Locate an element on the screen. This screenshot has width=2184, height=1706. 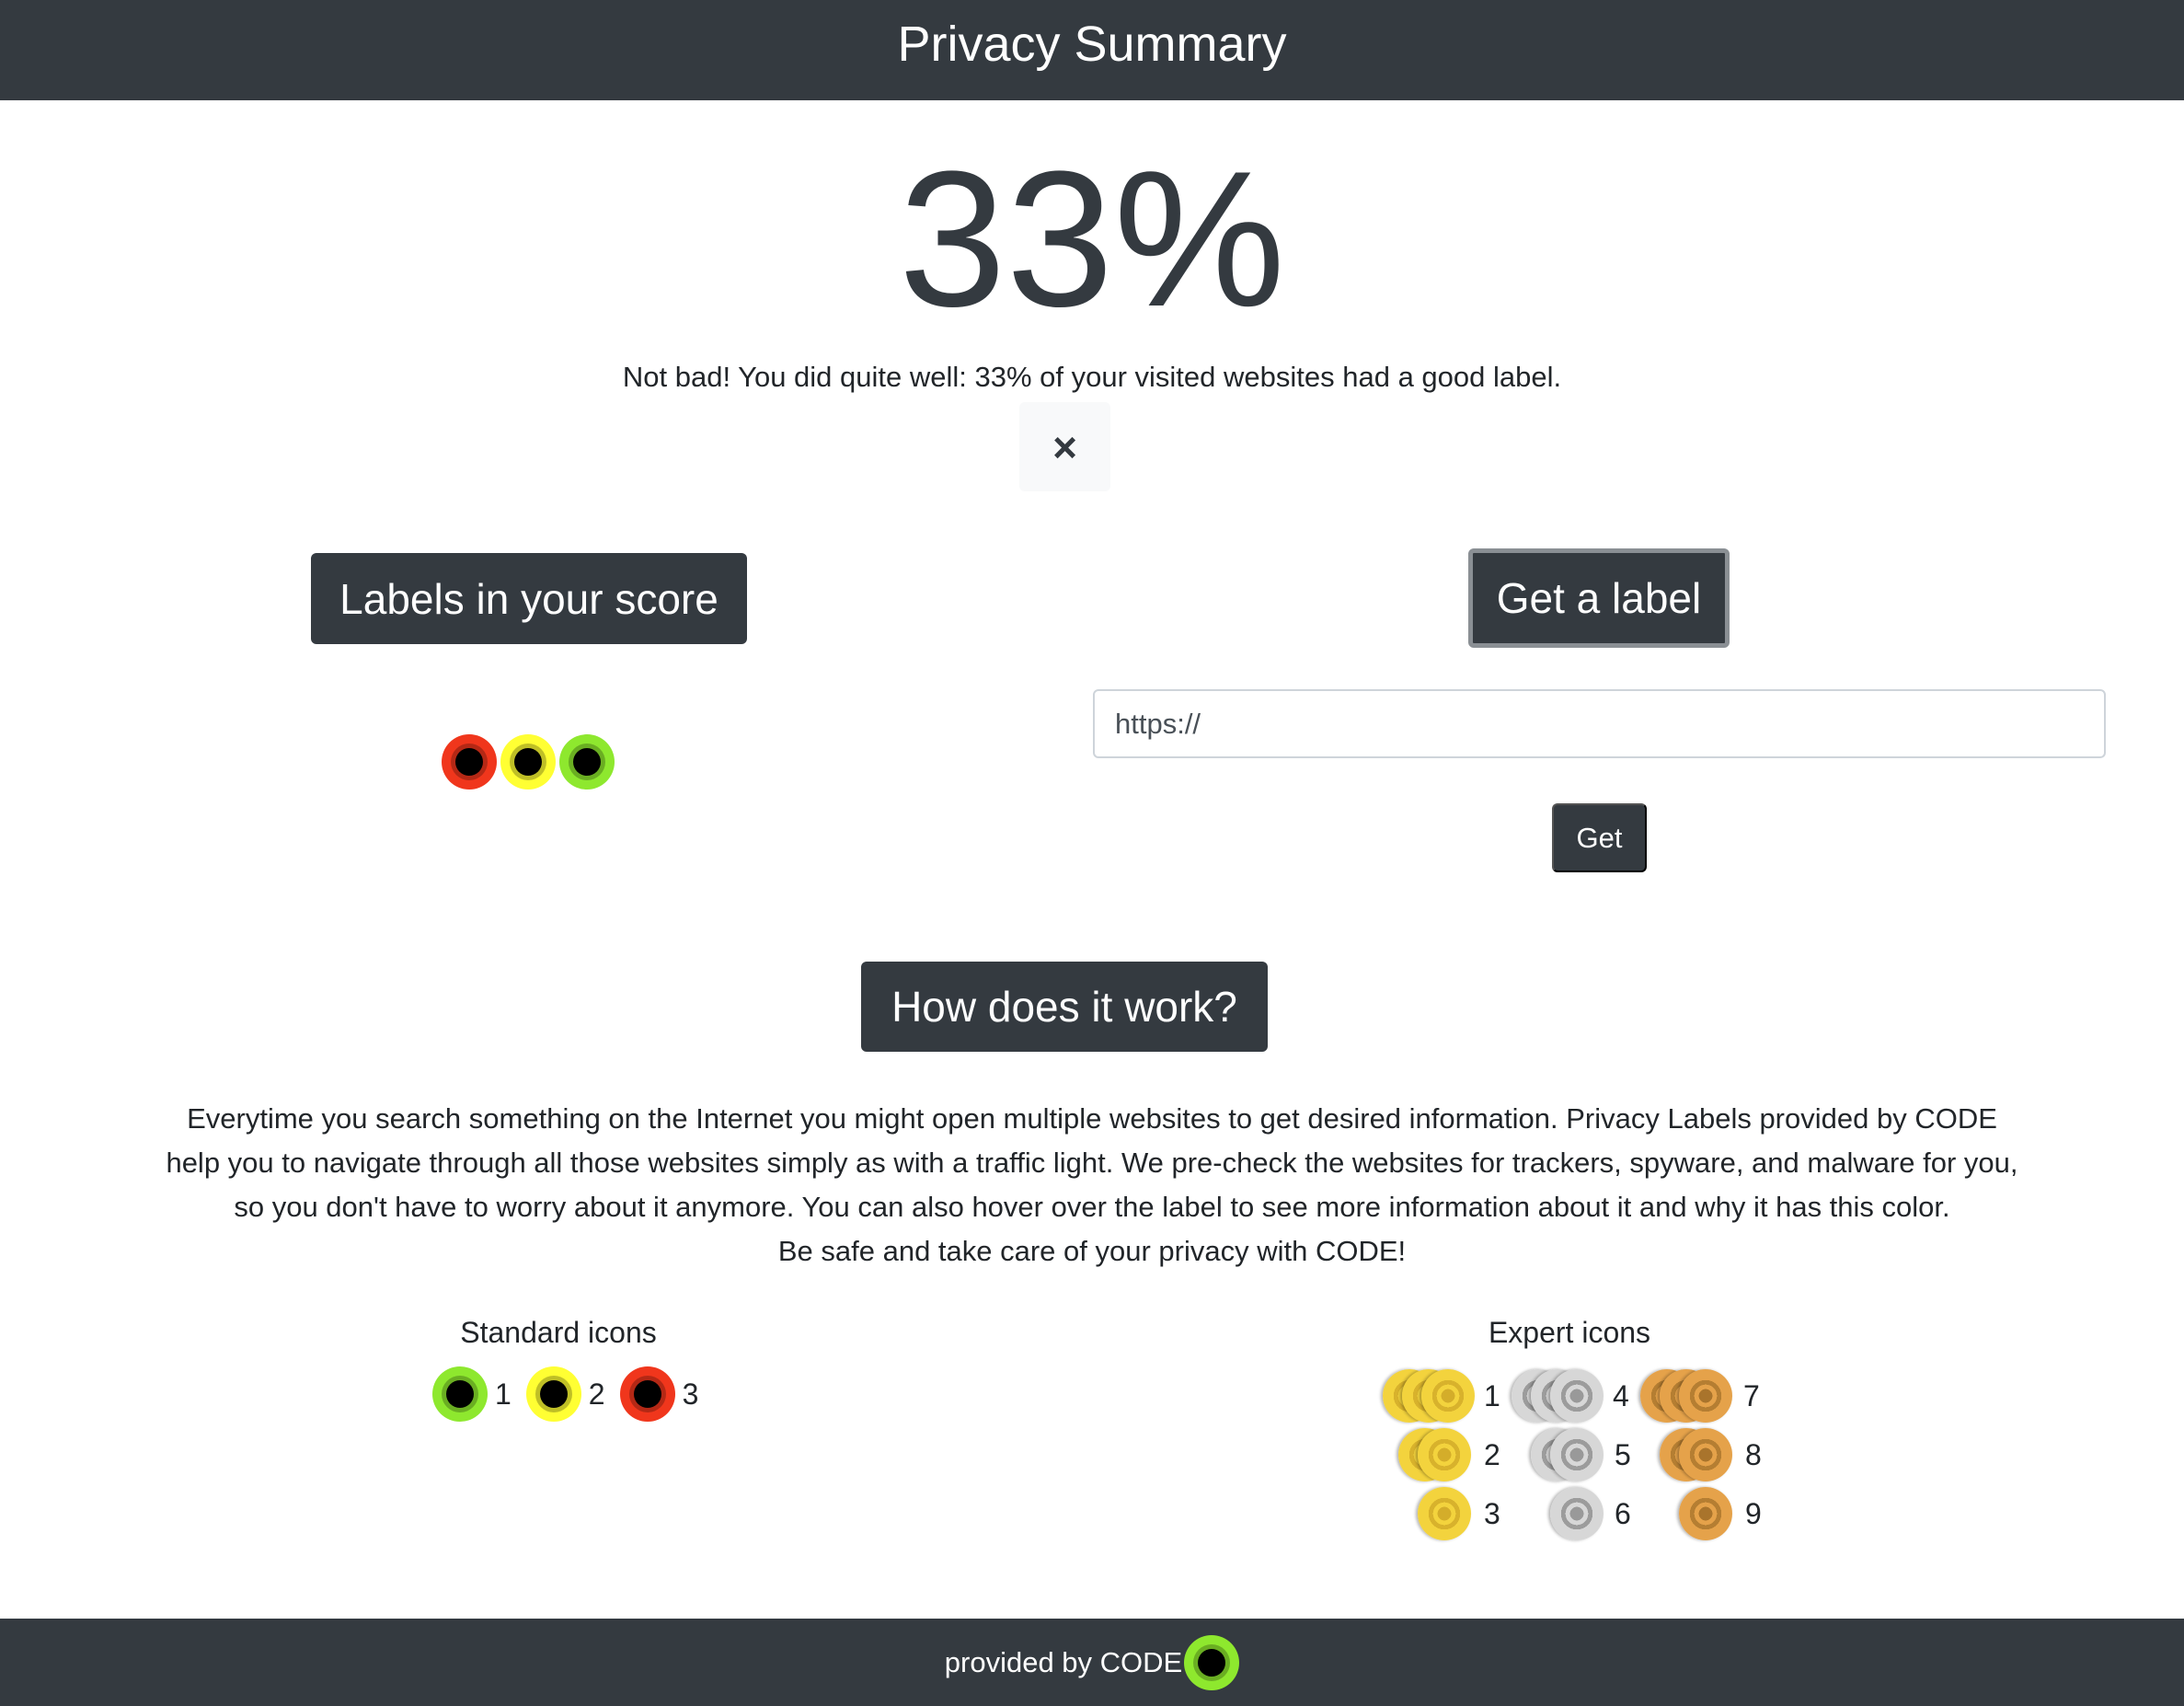
get-button: Get is located at coordinates (1599, 837).